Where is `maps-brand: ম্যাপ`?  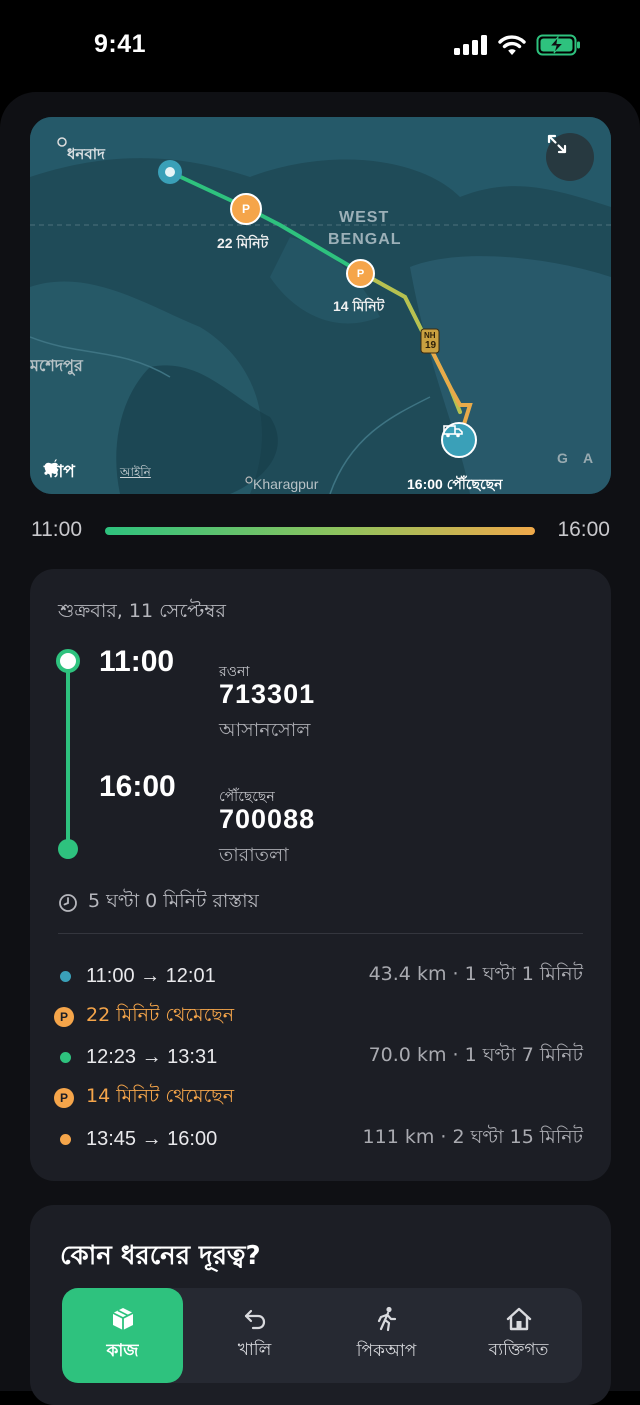 maps-brand: ম্যাপ is located at coordinates (59, 473).